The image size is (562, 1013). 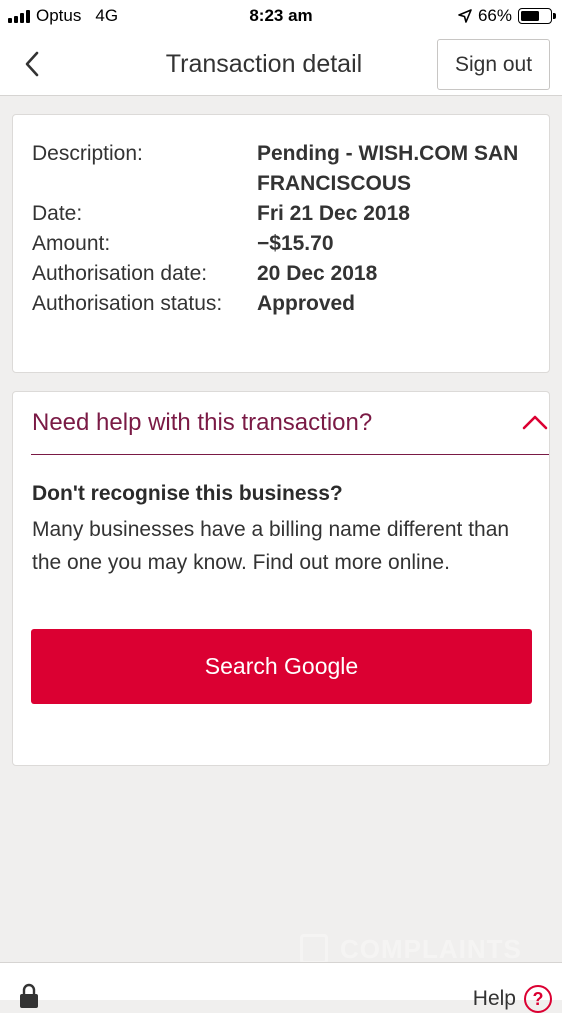 I want to click on location-arrow-icon, so click(x=465, y=16).